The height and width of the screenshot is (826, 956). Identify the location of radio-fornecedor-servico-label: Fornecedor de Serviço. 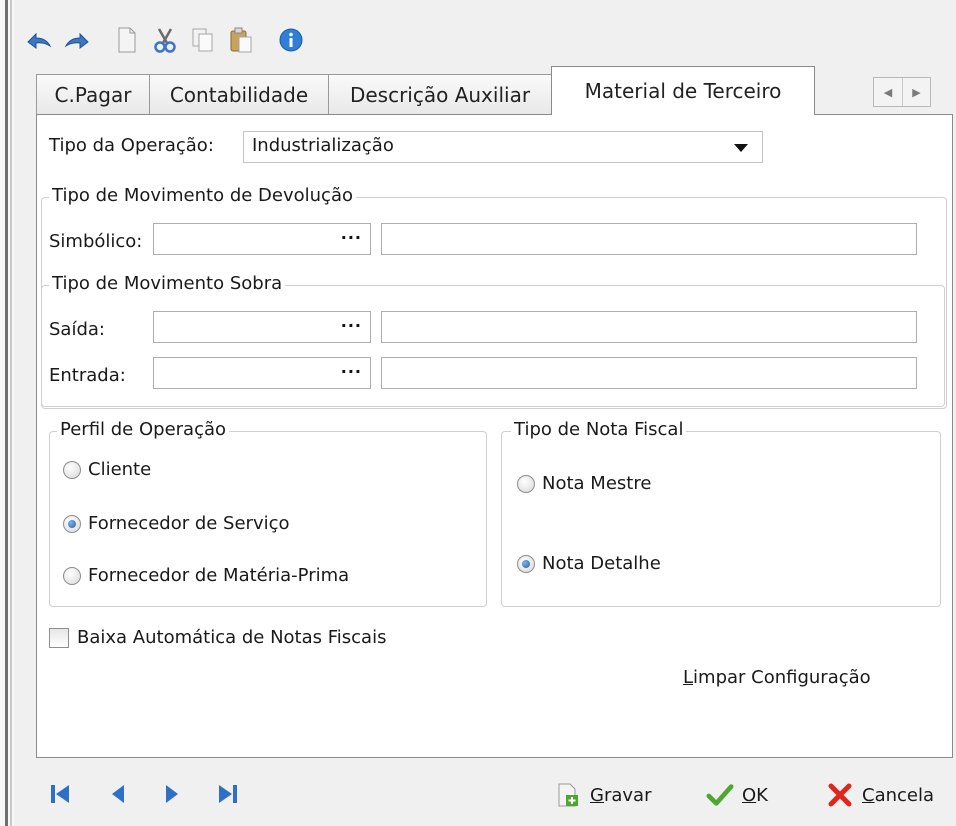
(189, 523).